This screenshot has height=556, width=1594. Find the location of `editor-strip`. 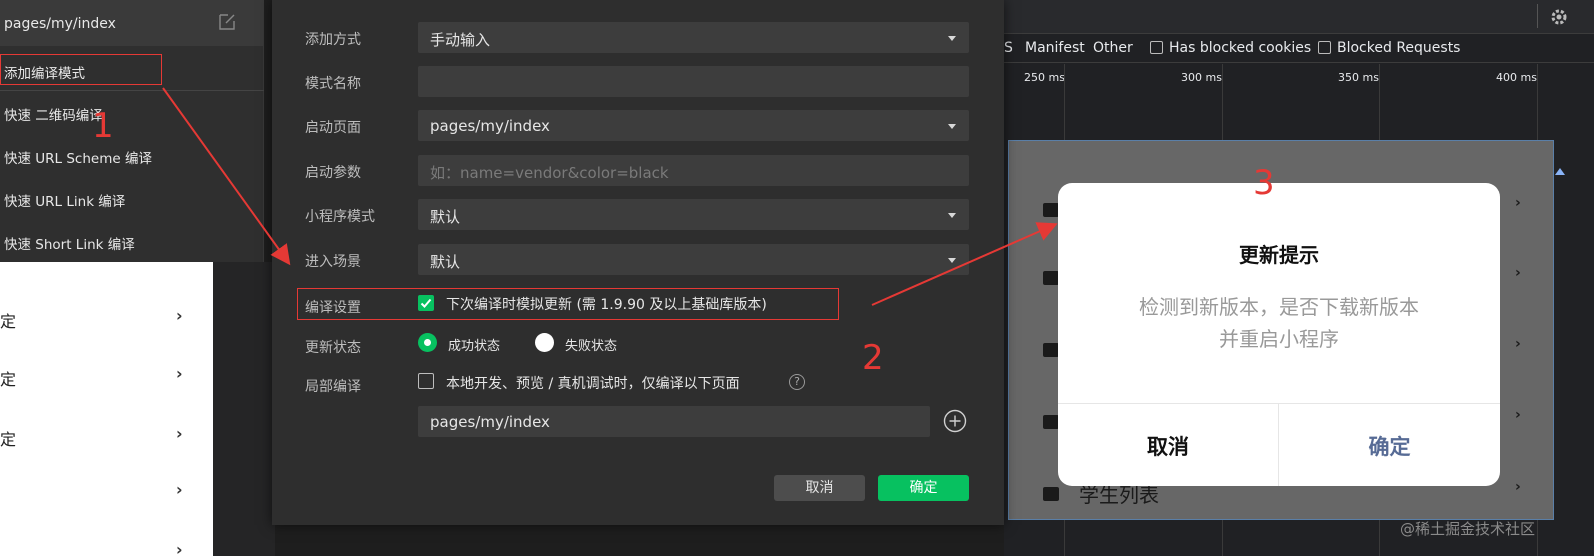

editor-strip is located at coordinates (244, 409).